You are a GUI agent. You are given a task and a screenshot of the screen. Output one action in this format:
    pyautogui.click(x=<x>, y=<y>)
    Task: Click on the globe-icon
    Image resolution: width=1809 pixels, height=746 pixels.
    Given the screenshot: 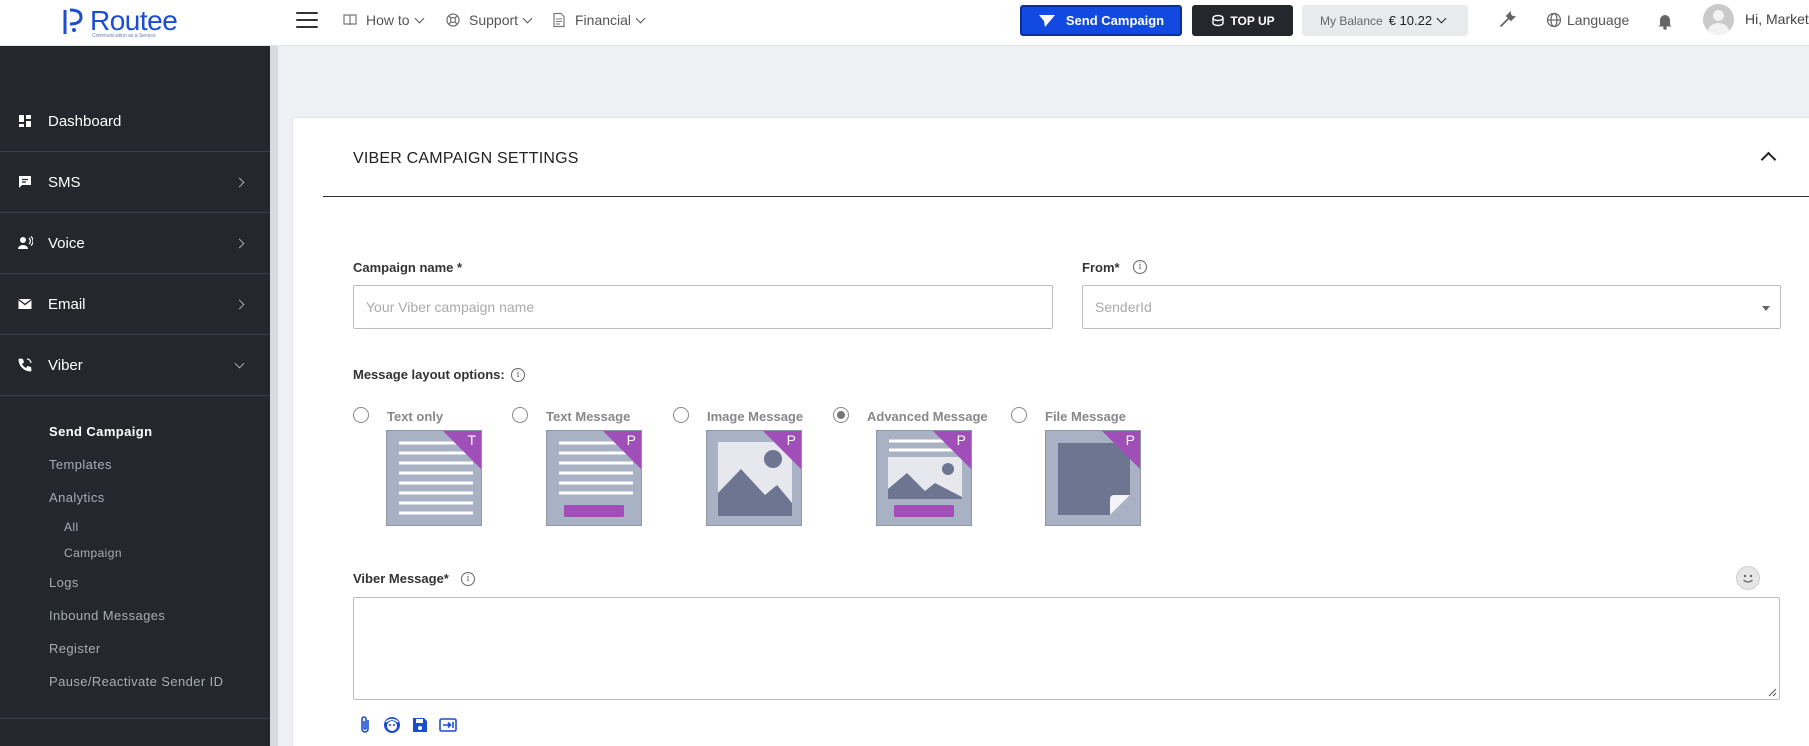 What is the action you would take?
    pyautogui.click(x=1554, y=20)
    